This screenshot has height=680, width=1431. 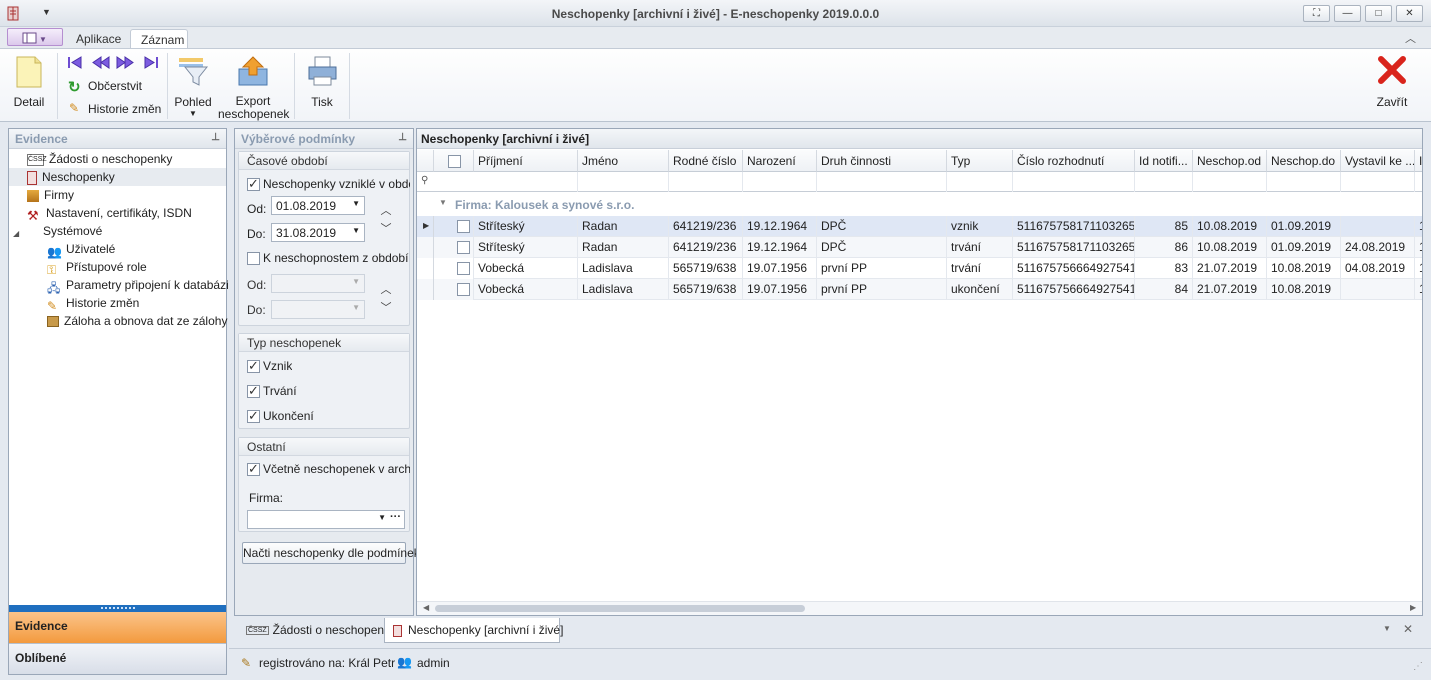 I want to click on column-header-narozeni: Narození, so click(x=780, y=161).